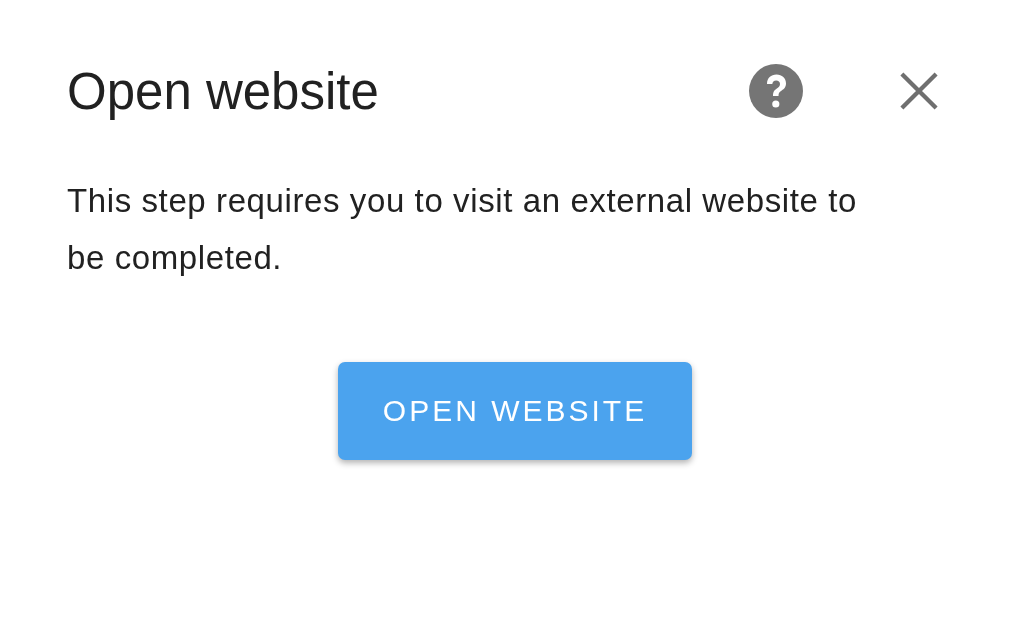 This screenshot has height=629, width=1024. I want to click on close-icon, so click(919, 91).